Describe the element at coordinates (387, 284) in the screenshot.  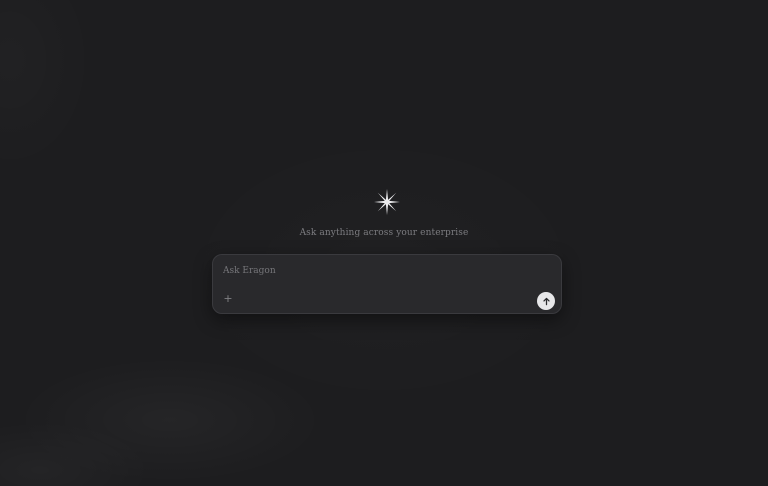
I see `chat-composer: +` at that location.